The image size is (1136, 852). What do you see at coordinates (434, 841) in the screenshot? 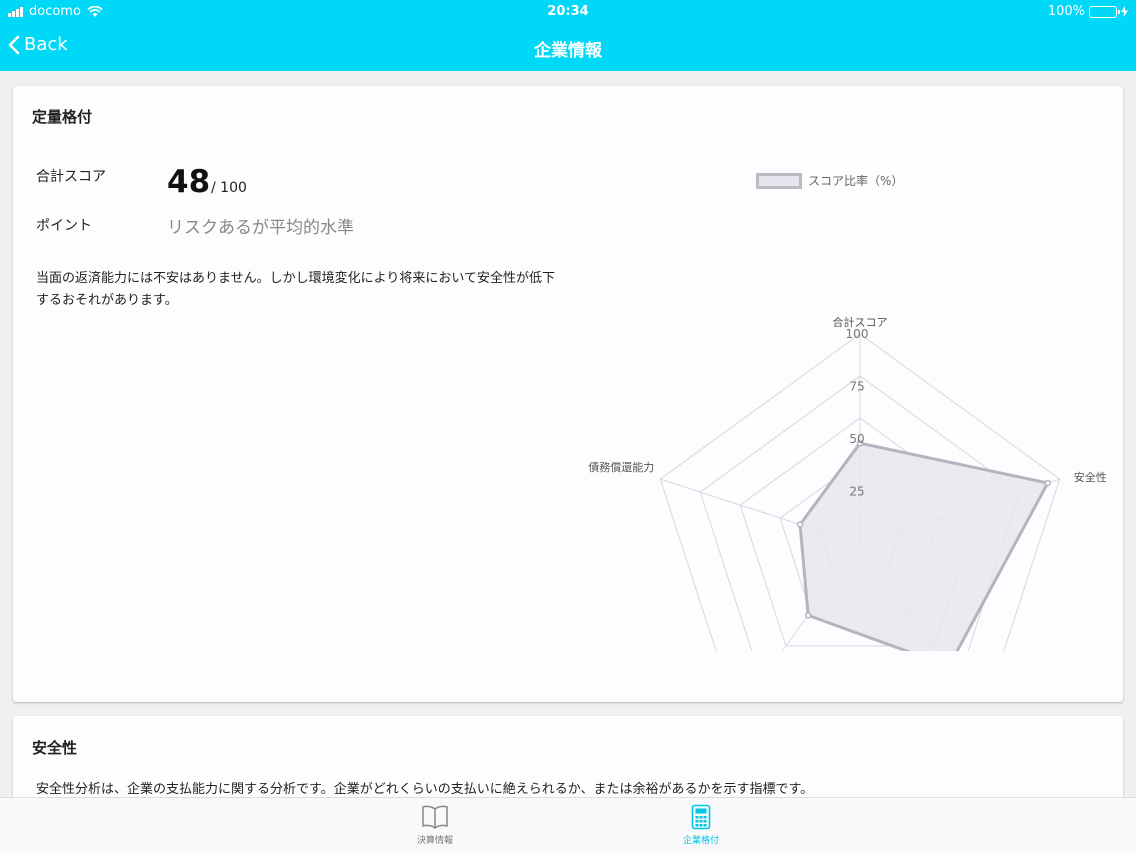
I see `tab-financial-info-label: 決算情報` at bounding box center [434, 841].